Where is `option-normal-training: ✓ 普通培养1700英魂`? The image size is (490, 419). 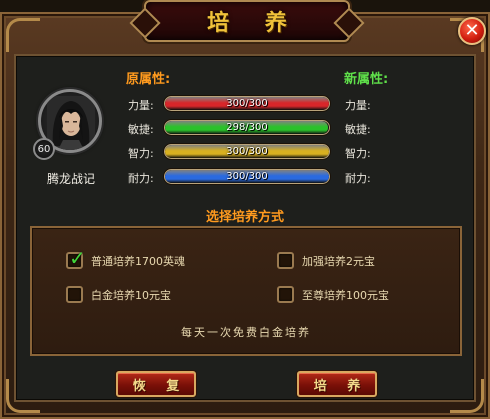 option-normal-training: ✓ 普通培养1700英魂 is located at coordinates (125, 258).